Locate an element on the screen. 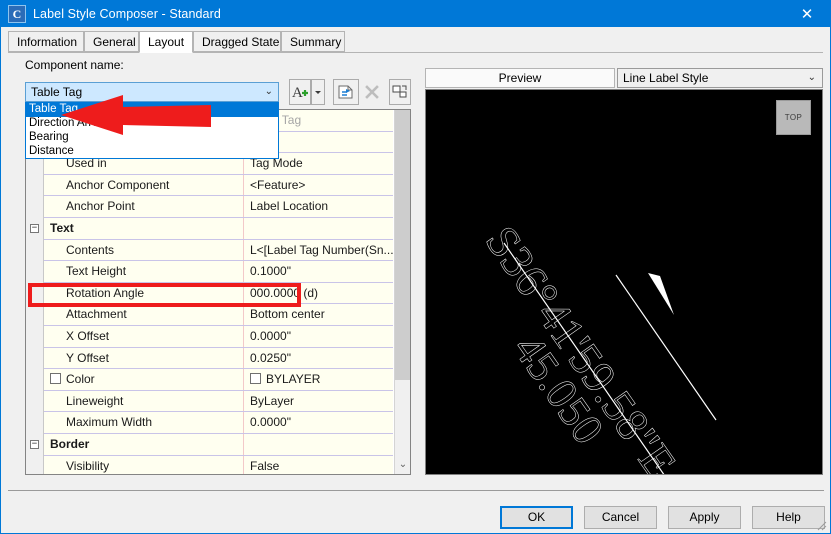 This screenshot has height=534, width=831. property-category-text: − Text is located at coordinates (211, 228).